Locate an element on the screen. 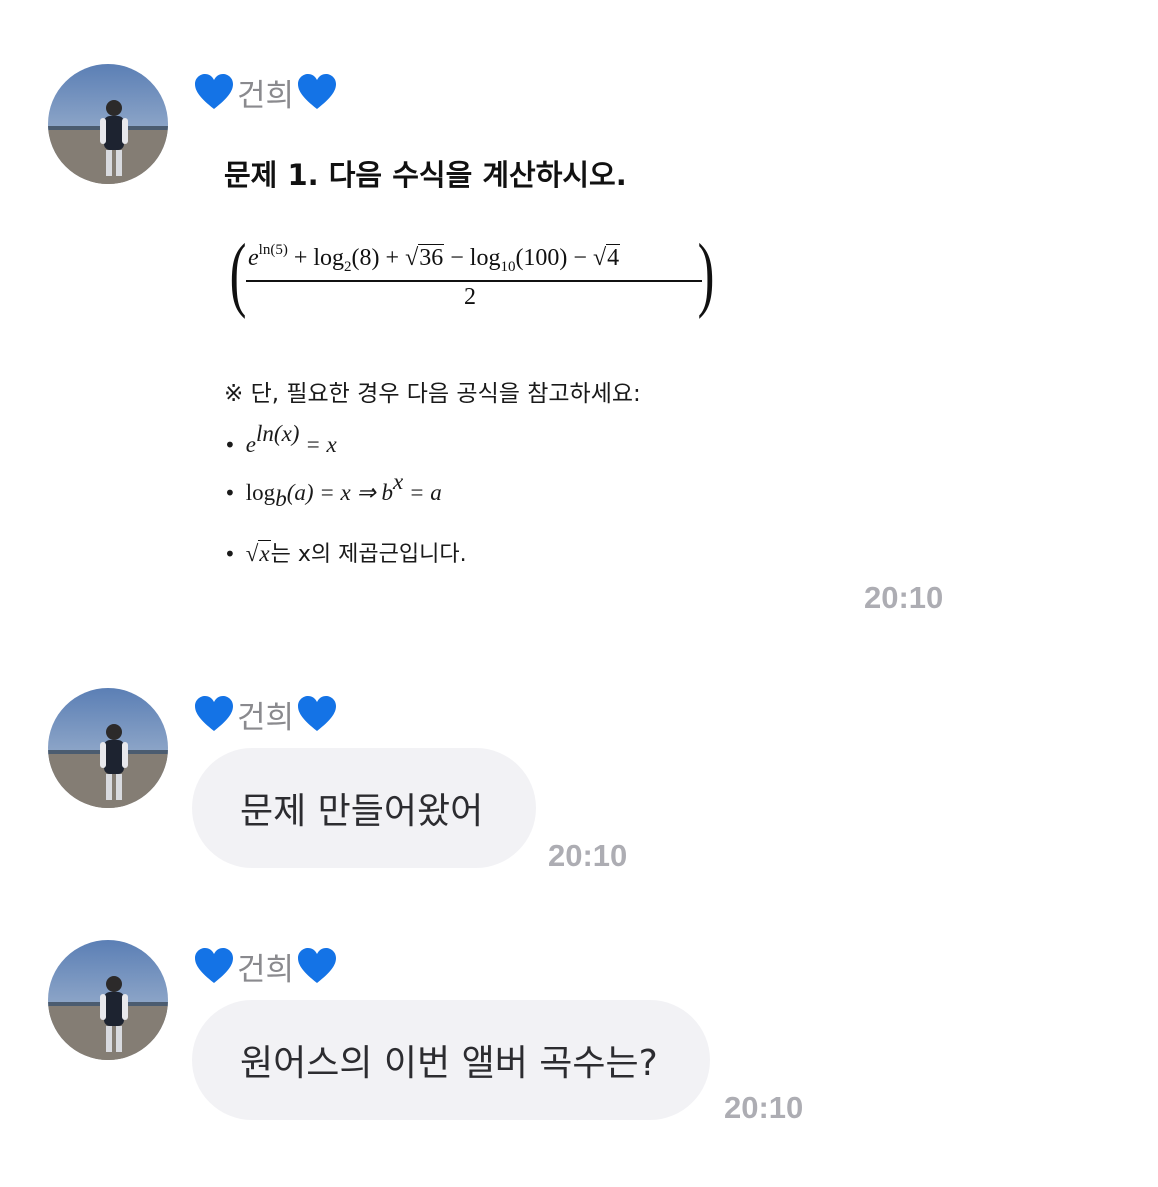 The height and width of the screenshot is (1187, 1158). fraction-bar is located at coordinates (474, 281).